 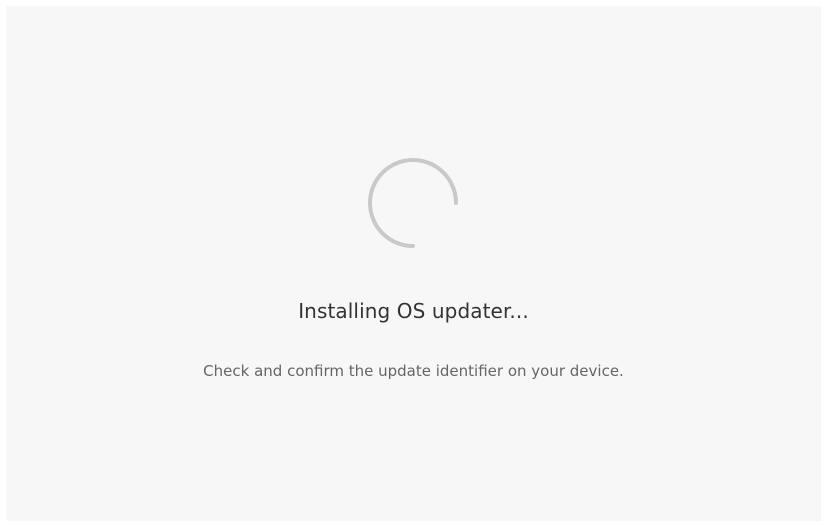 I want to click on loading-spinner-graphic, so click(x=413, y=203).